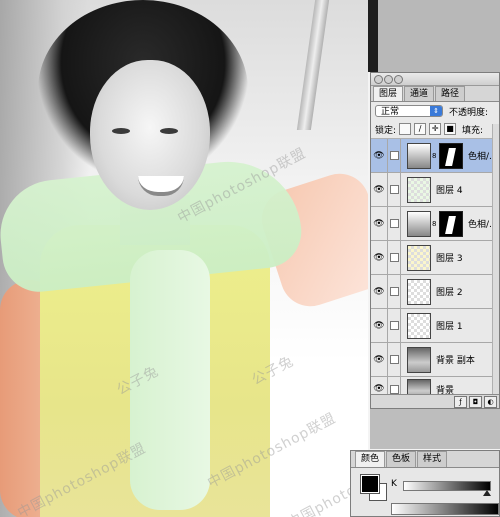 The width and height of the screenshot is (500, 517). I want to click on zoom-icon, so click(398, 79).